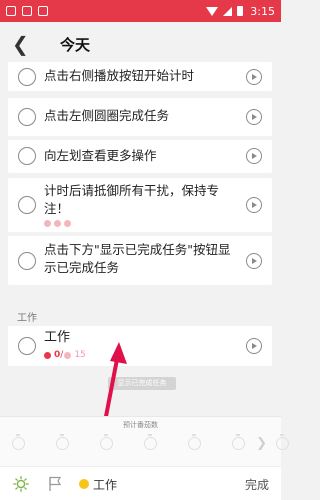 The image size is (320, 500). What do you see at coordinates (27, 318) in the screenshot?
I see `section-label: 工作` at bounding box center [27, 318].